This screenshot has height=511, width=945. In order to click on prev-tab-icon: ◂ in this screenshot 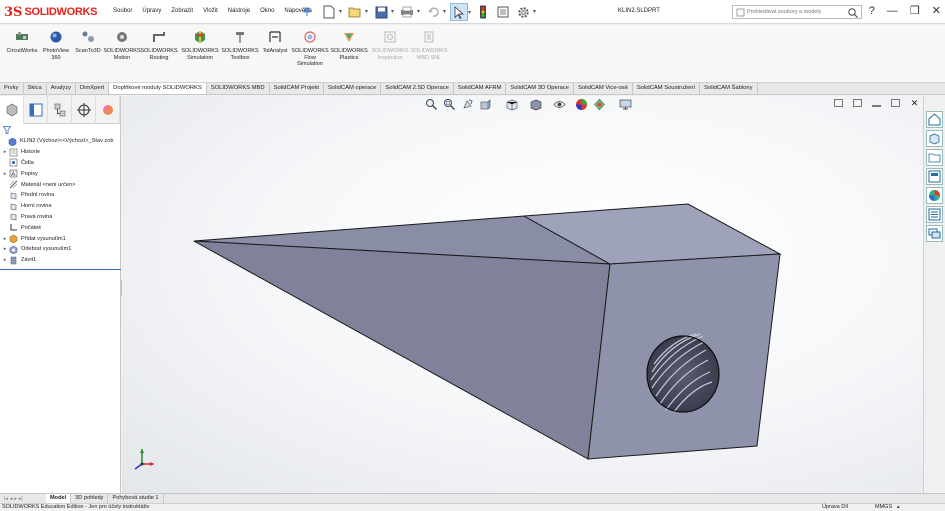, I will do `click(11, 499)`.